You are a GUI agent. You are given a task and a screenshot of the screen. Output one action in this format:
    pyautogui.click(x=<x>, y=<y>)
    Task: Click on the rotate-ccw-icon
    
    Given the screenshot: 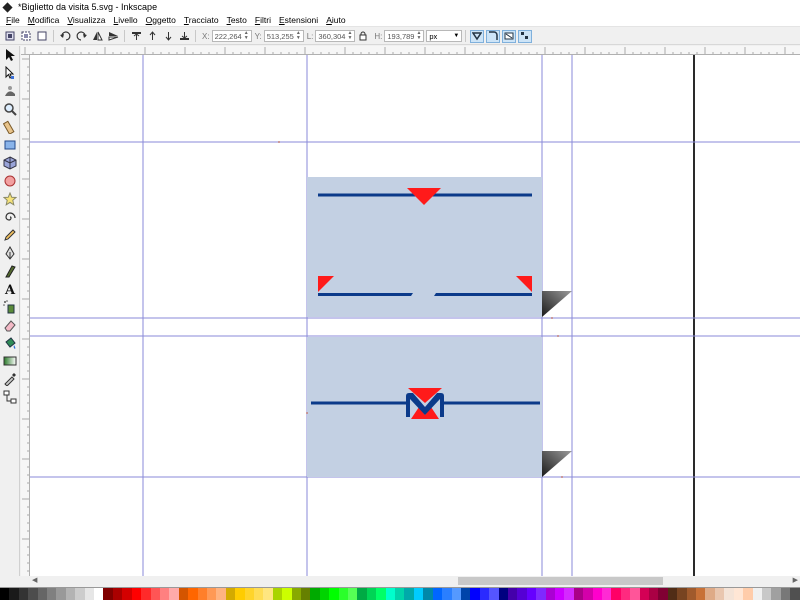 What is the action you would take?
    pyautogui.click(x=65, y=36)
    